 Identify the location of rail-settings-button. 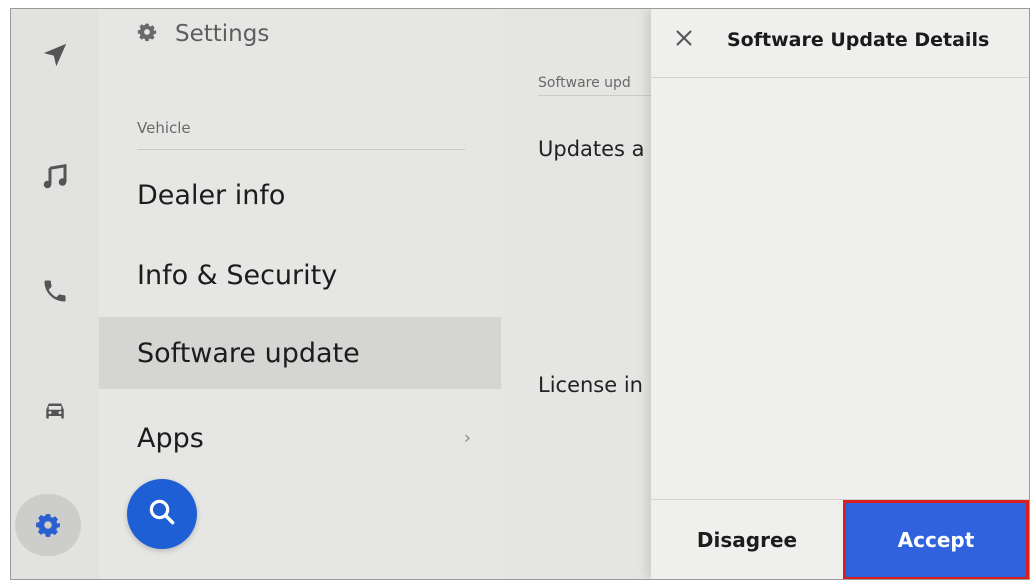
(48, 525).